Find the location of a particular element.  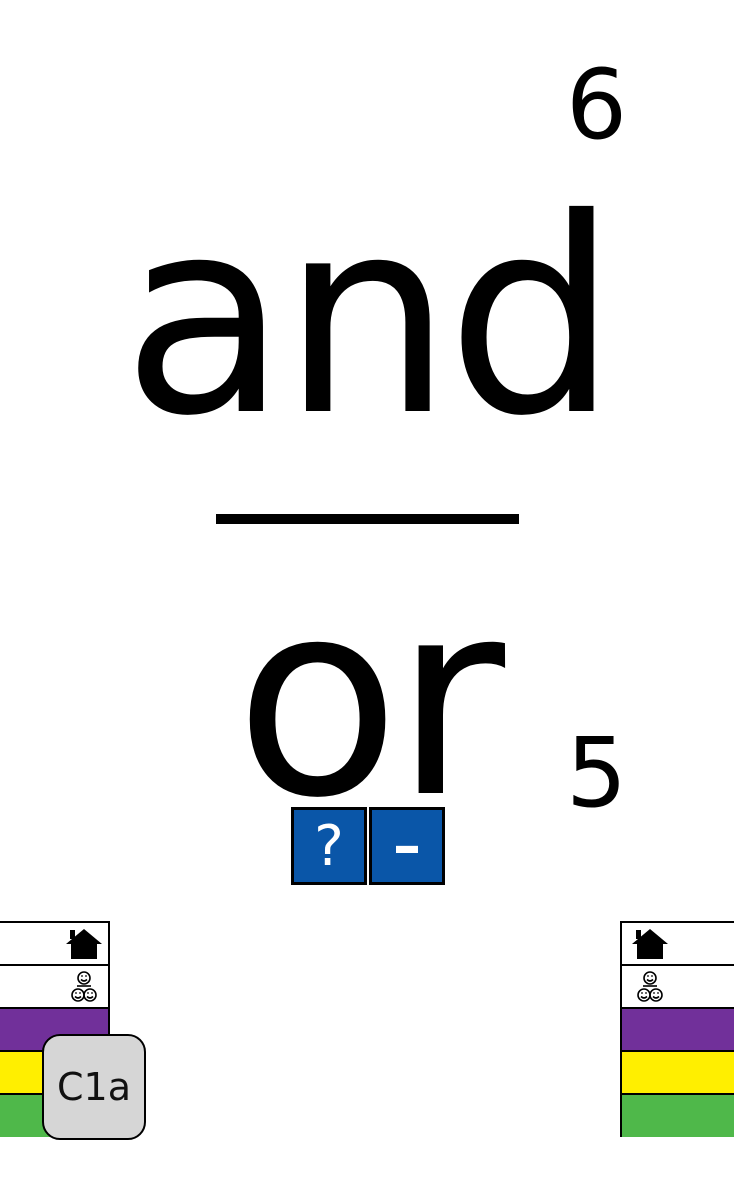

green-band is located at coordinates (678, 1116).